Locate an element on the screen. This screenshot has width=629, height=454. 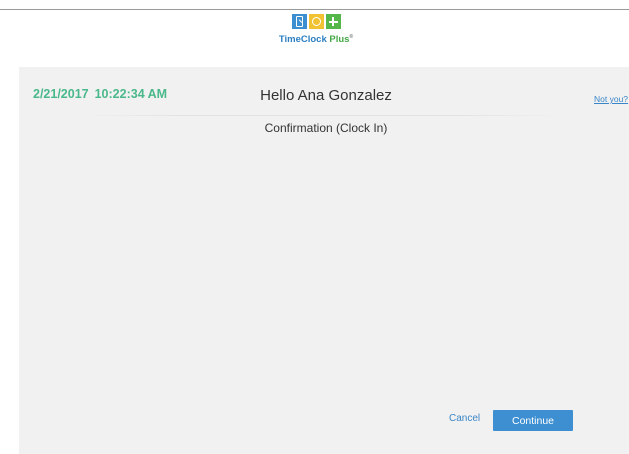
trademark-mark: ® is located at coordinates (351, 37).